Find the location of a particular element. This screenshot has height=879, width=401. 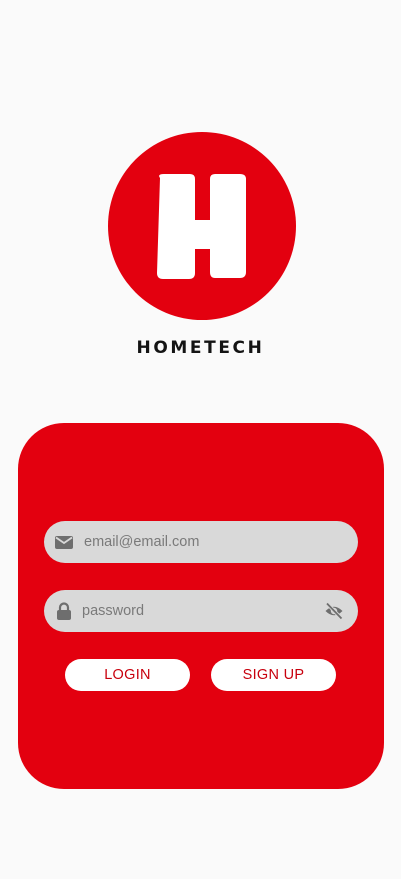

brand-name: HOMETECH is located at coordinates (200, 348).